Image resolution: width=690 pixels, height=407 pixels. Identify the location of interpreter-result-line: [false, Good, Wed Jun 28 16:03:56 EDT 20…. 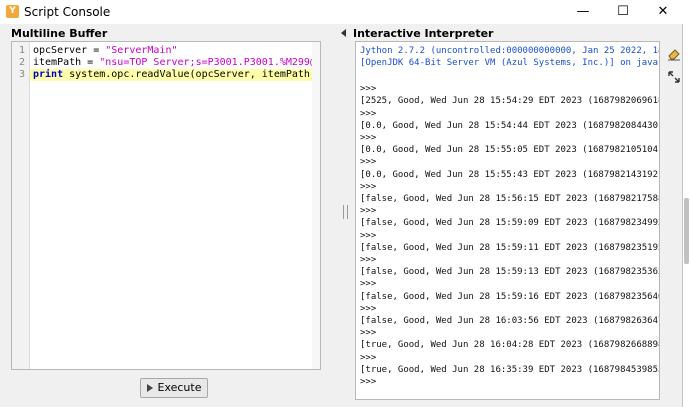
(510, 321).